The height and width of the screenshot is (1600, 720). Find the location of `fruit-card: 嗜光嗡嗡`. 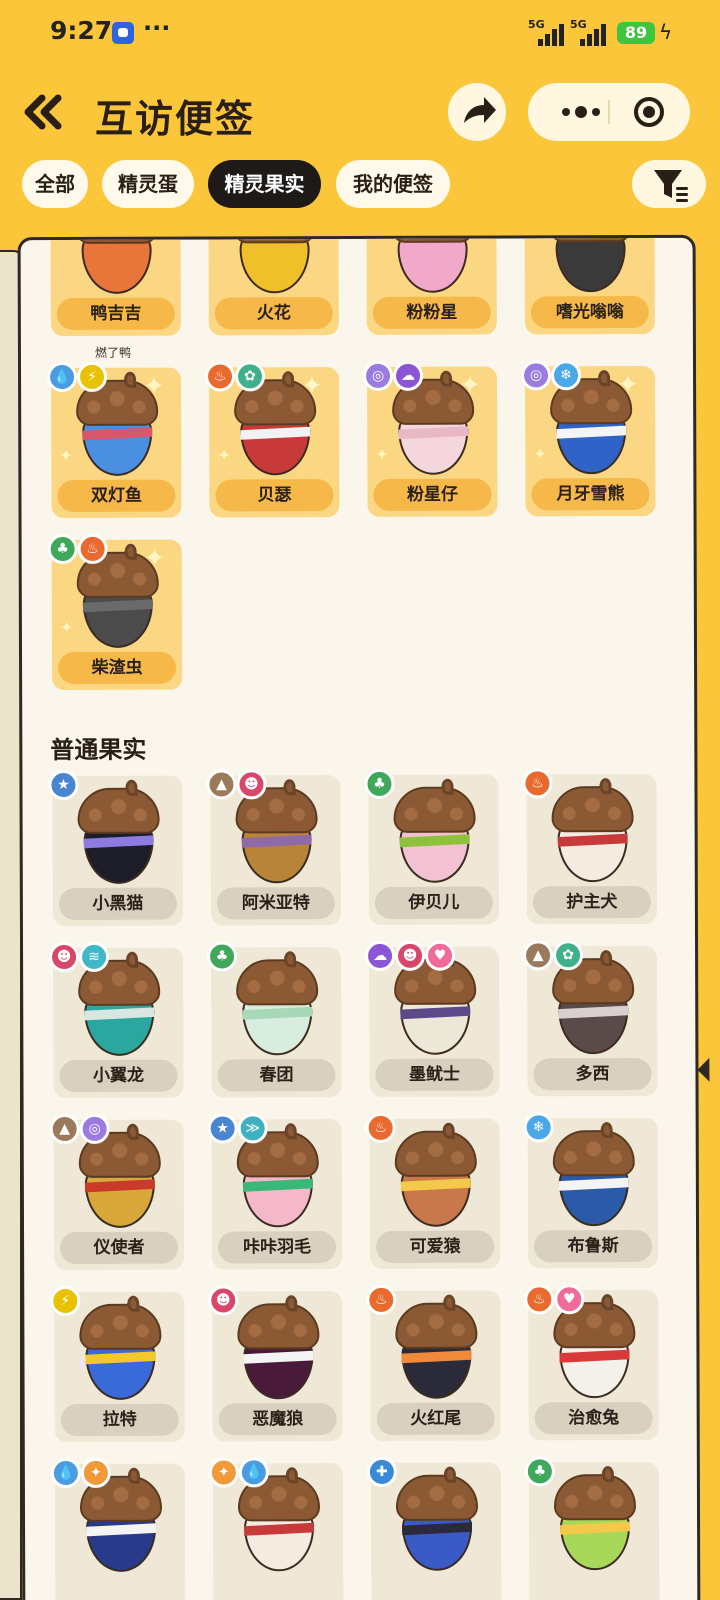

fruit-card: 嗜光嗡嗡 is located at coordinates (589, 286).